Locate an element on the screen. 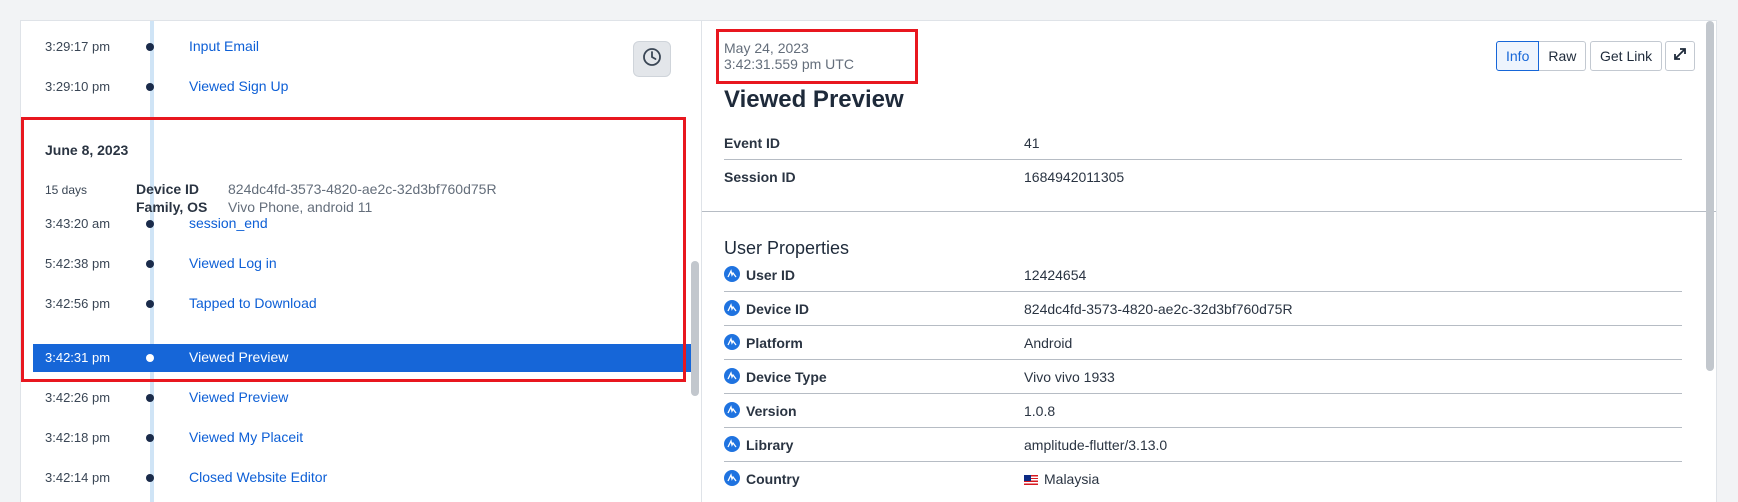 This screenshot has width=1738, height=502. event-time: 3:42:18 pm is located at coordinates (78, 437).